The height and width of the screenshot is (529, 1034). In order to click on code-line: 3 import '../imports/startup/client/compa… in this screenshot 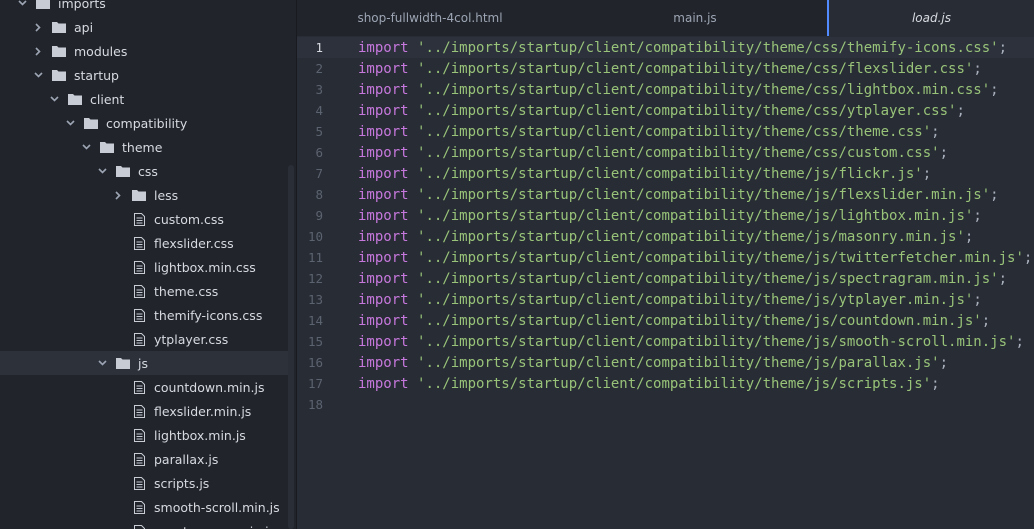, I will do `click(665, 89)`.